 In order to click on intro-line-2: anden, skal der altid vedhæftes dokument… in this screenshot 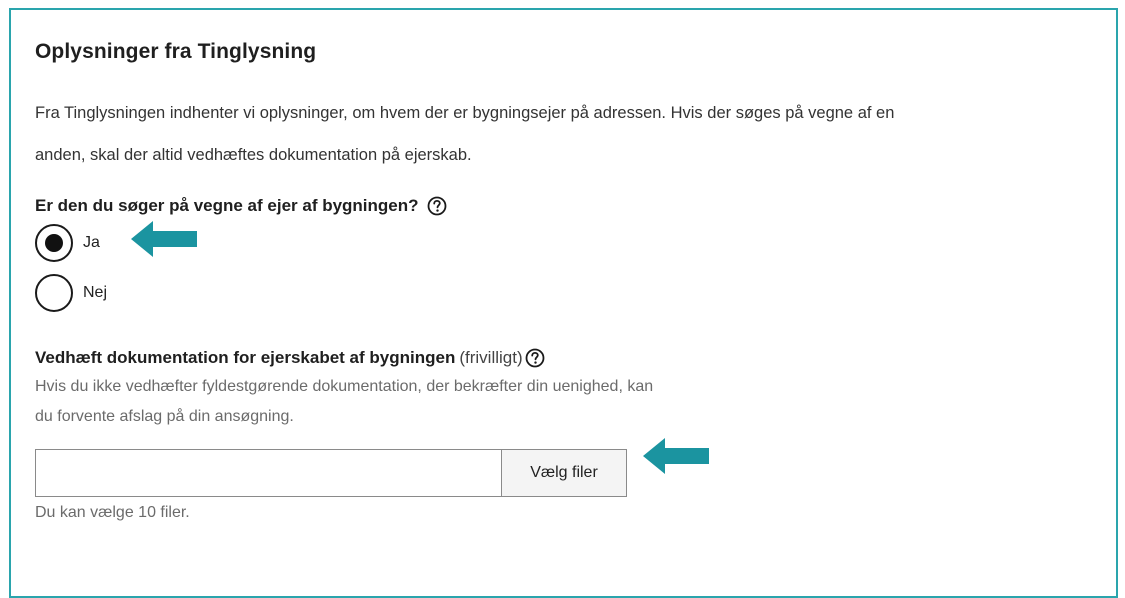, I will do `click(253, 155)`.